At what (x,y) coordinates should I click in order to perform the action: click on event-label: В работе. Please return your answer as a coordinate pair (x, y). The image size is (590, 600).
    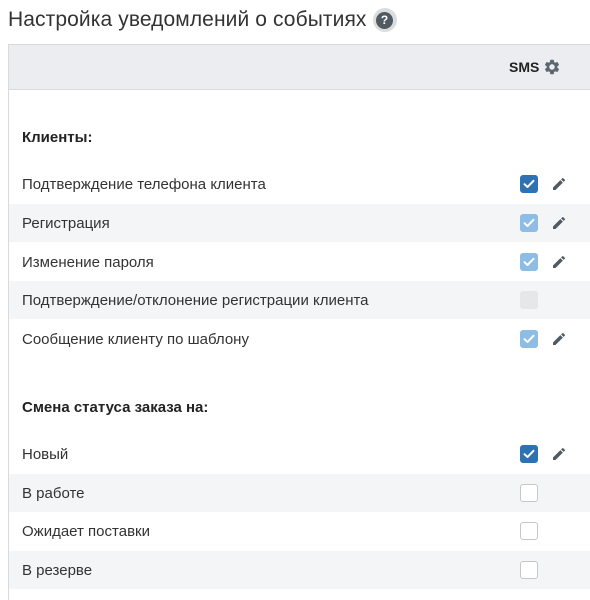
    Looking at the image, I should click on (53, 493).